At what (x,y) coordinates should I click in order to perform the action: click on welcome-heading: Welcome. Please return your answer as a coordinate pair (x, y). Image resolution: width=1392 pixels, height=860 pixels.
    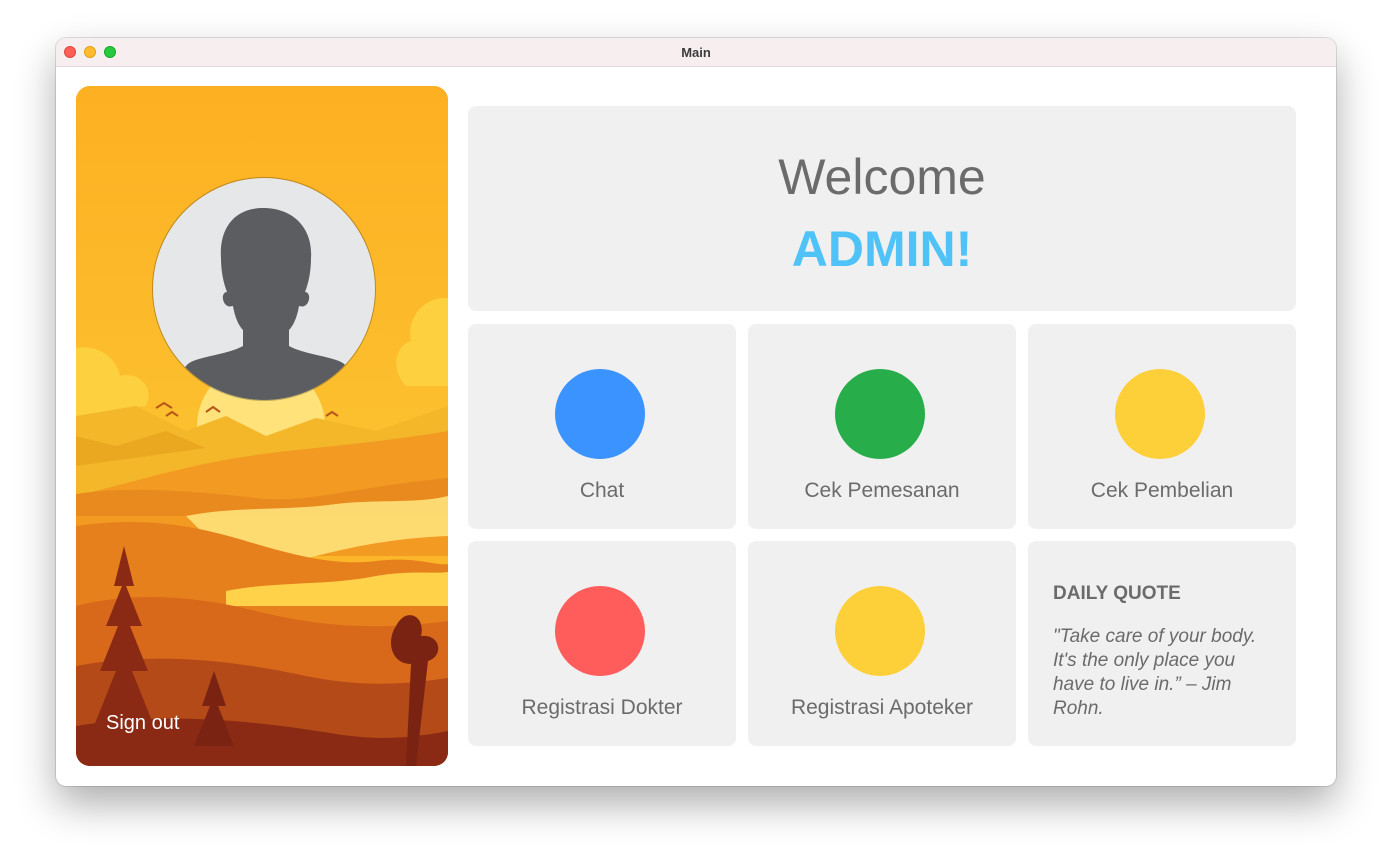
    Looking at the image, I should click on (882, 177).